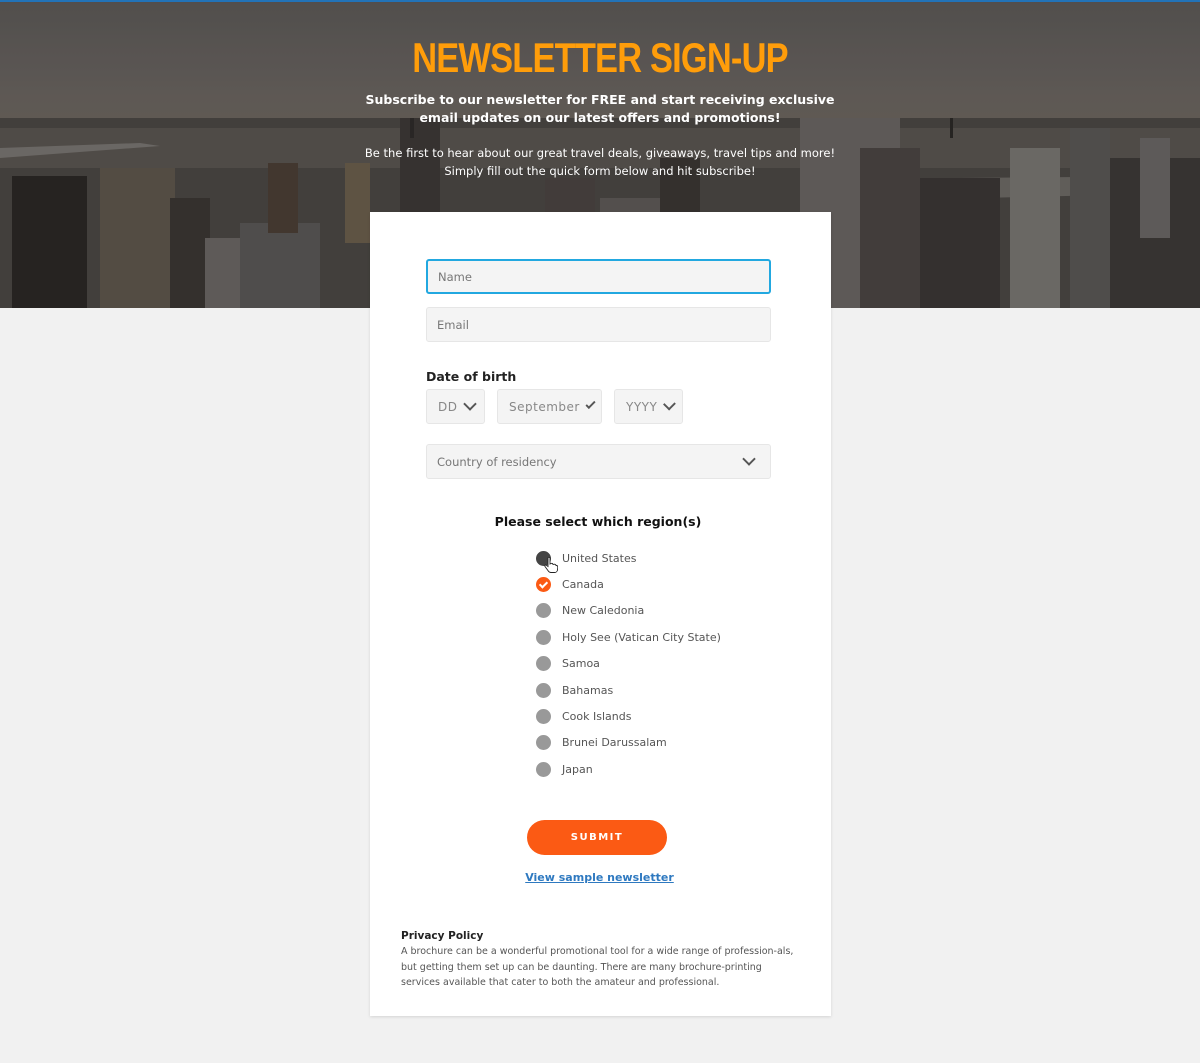 This screenshot has width=1200, height=1063. I want to click on name-input, so click(598, 276).